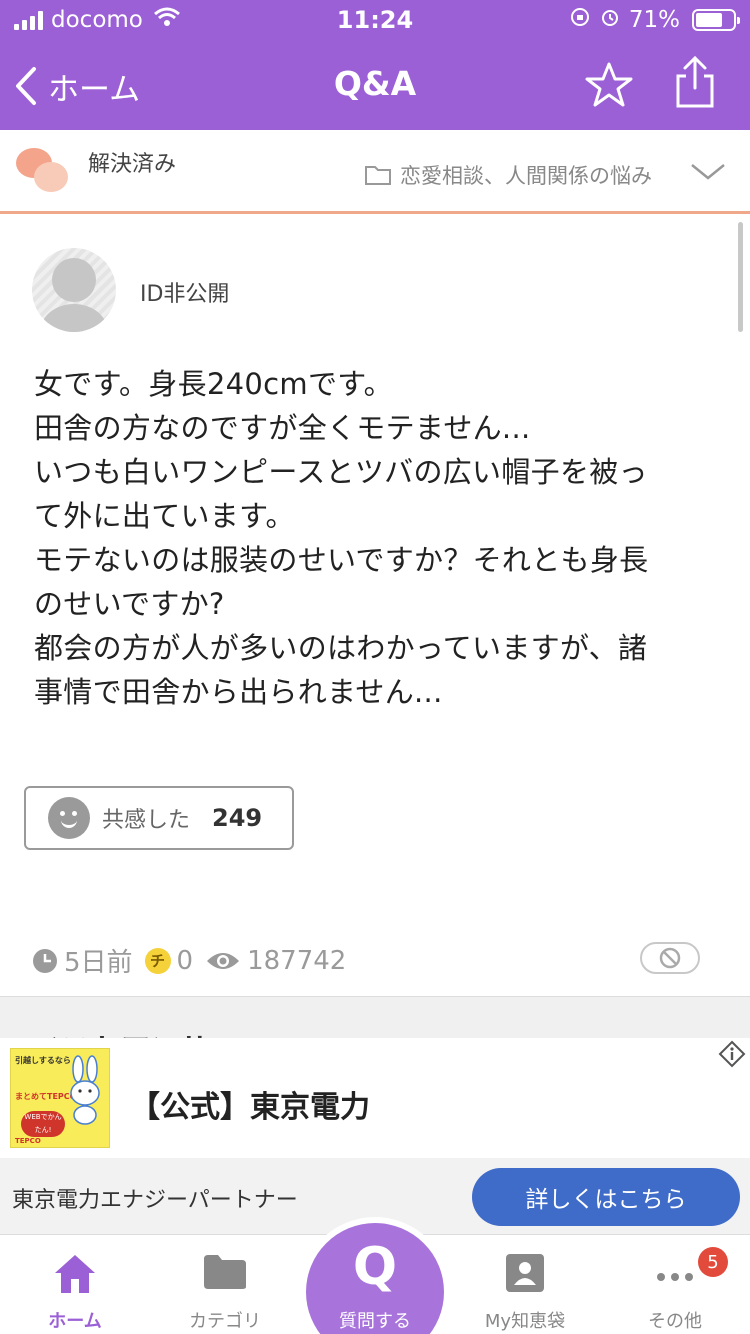 The width and height of the screenshot is (750, 1334). Describe the element at coordinates (610, 20) in the screenshot. I see `alarm-icon` at that location.